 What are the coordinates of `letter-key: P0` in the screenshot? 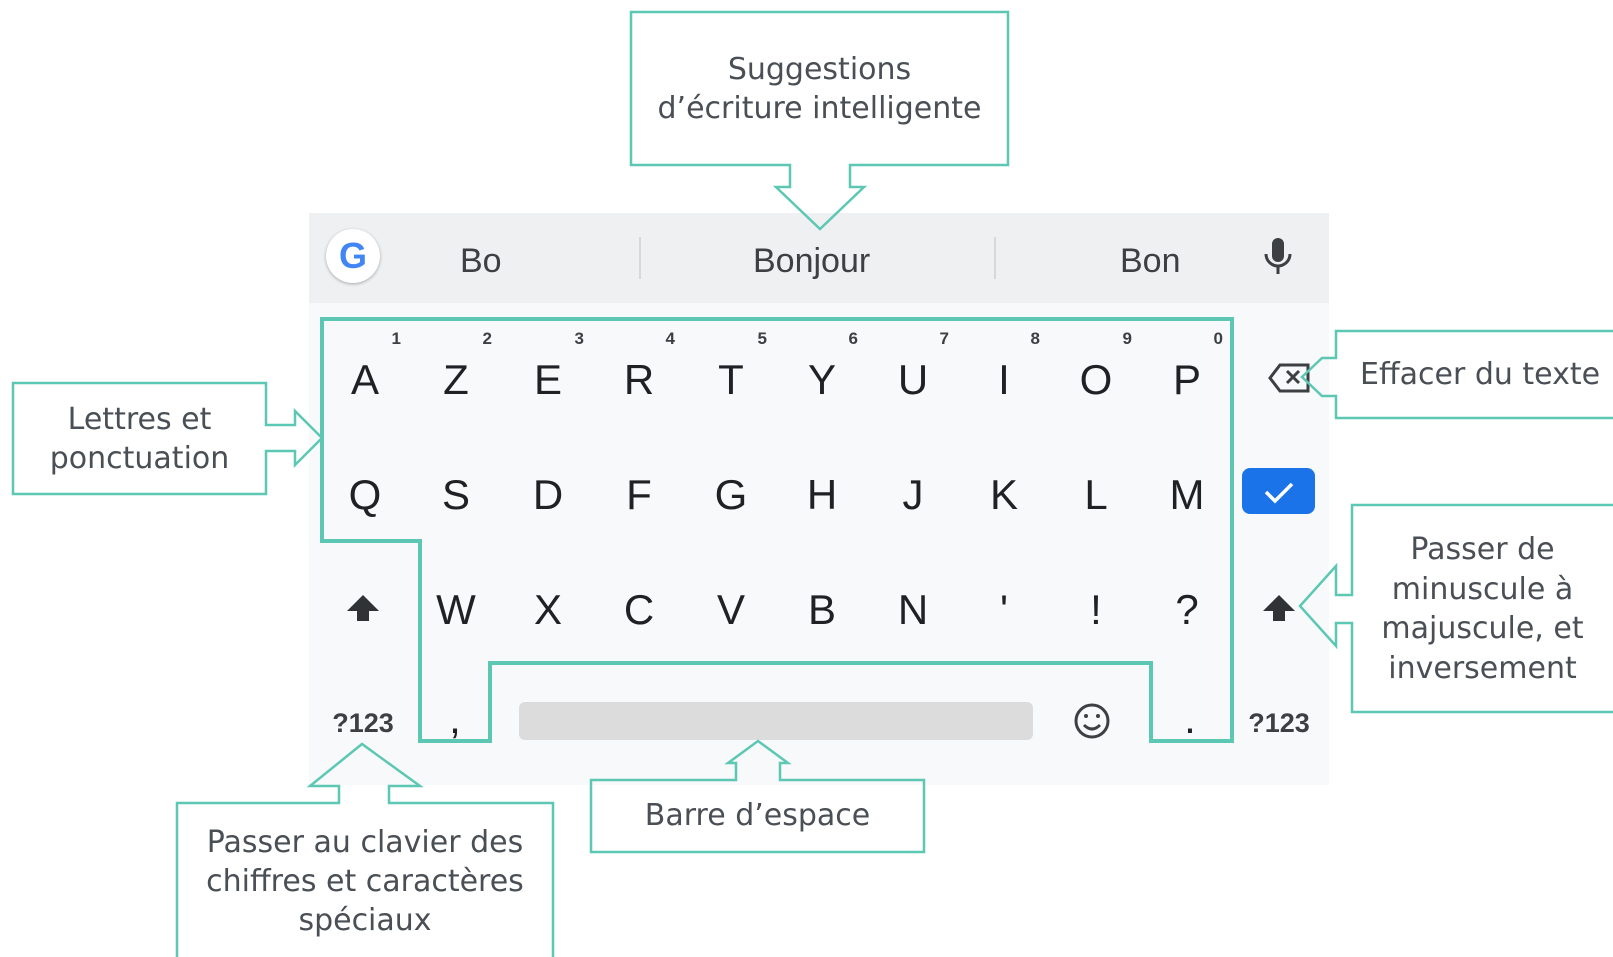 It's located at (1190, 367).